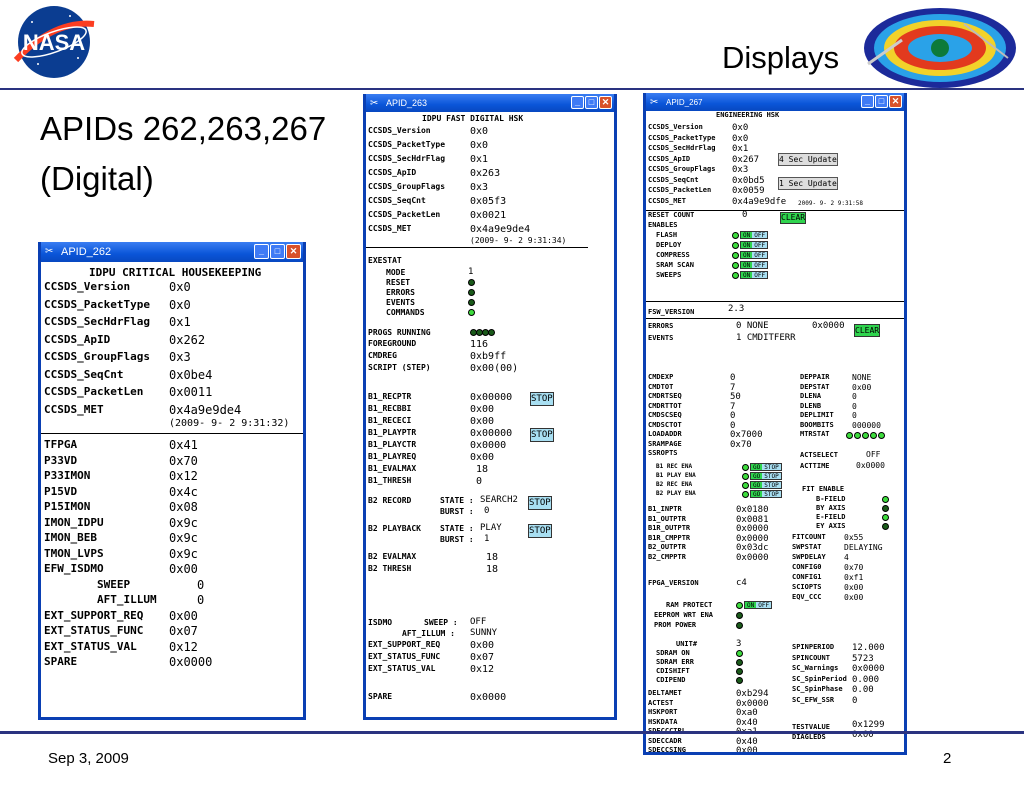 This screenshot has height=791, width=1024. I want to click on field-value: 0x70, so click(741, 444).